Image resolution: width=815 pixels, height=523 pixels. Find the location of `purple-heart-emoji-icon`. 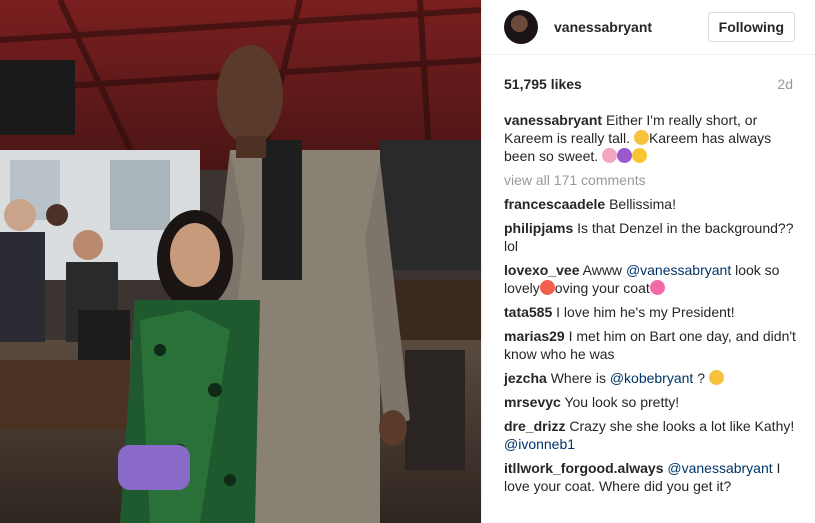

purple-heart-emoji-icon is located at coordinates (625, 155).